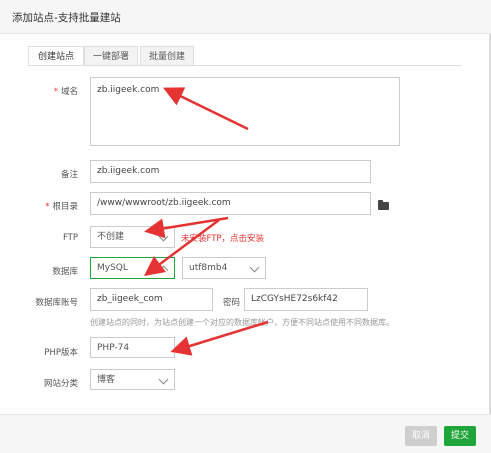 This screenshot has height=453, width=491. I want to click on tab-divider, so click(244, 65).